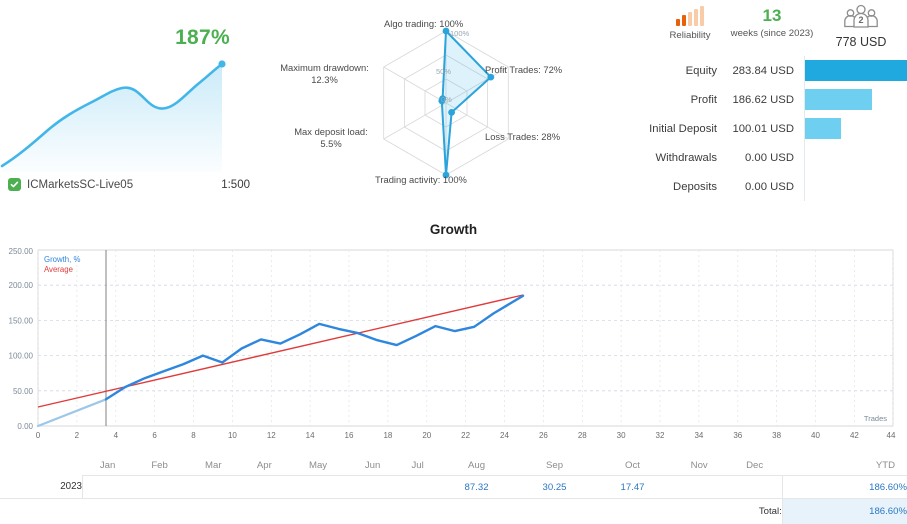 The height and width of the screenshot is (524, 907). I want to click on table-row: Withdrawals 0.00 USD, so click(768, 157).